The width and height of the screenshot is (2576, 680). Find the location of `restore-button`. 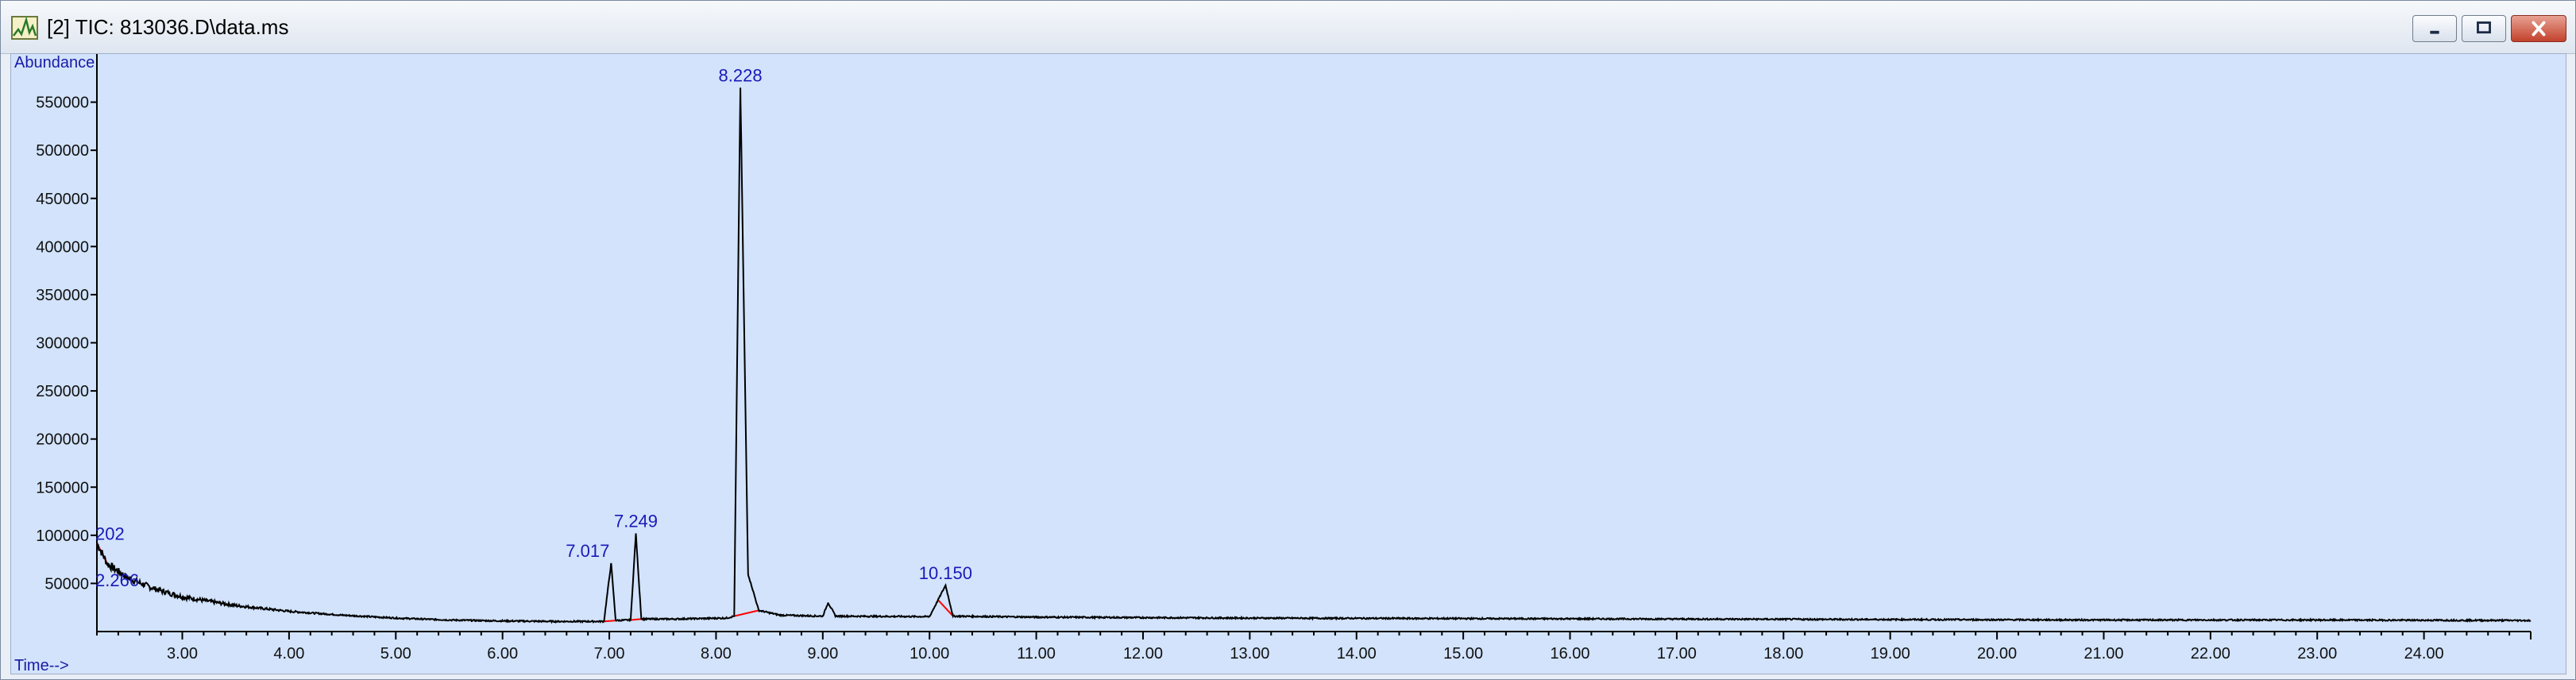

restore-button is located at coordinates (2484, 28).